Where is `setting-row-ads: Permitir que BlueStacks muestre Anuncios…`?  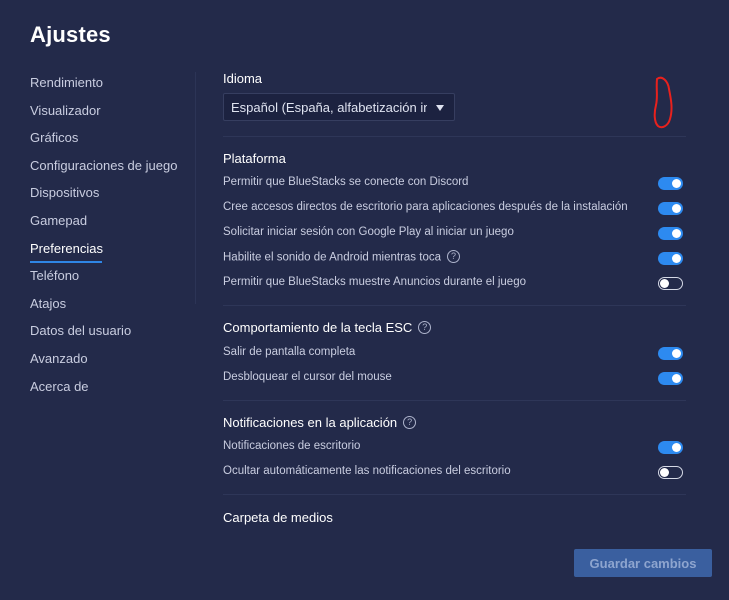 setting-row-ads: Permitir que BlueStacks muestre Anuncios… is located at coordinates (454, 284).